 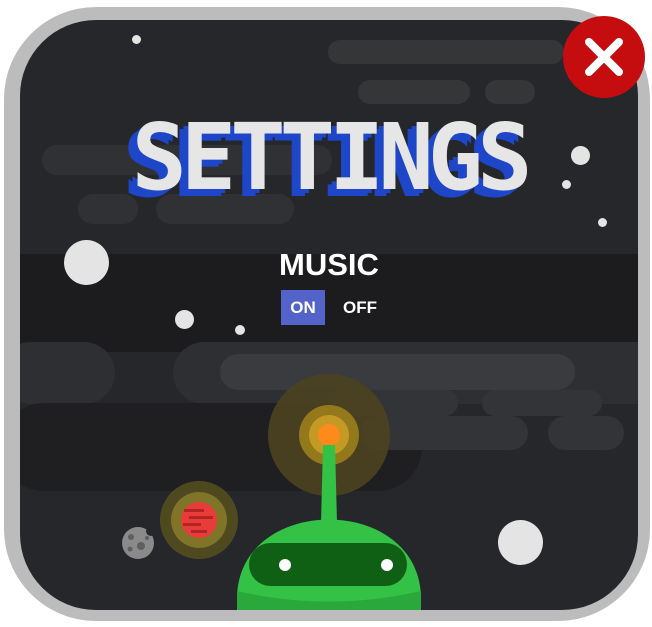 I want to click on settings-title-text: SETTINGS, so click(x=331, y=157).